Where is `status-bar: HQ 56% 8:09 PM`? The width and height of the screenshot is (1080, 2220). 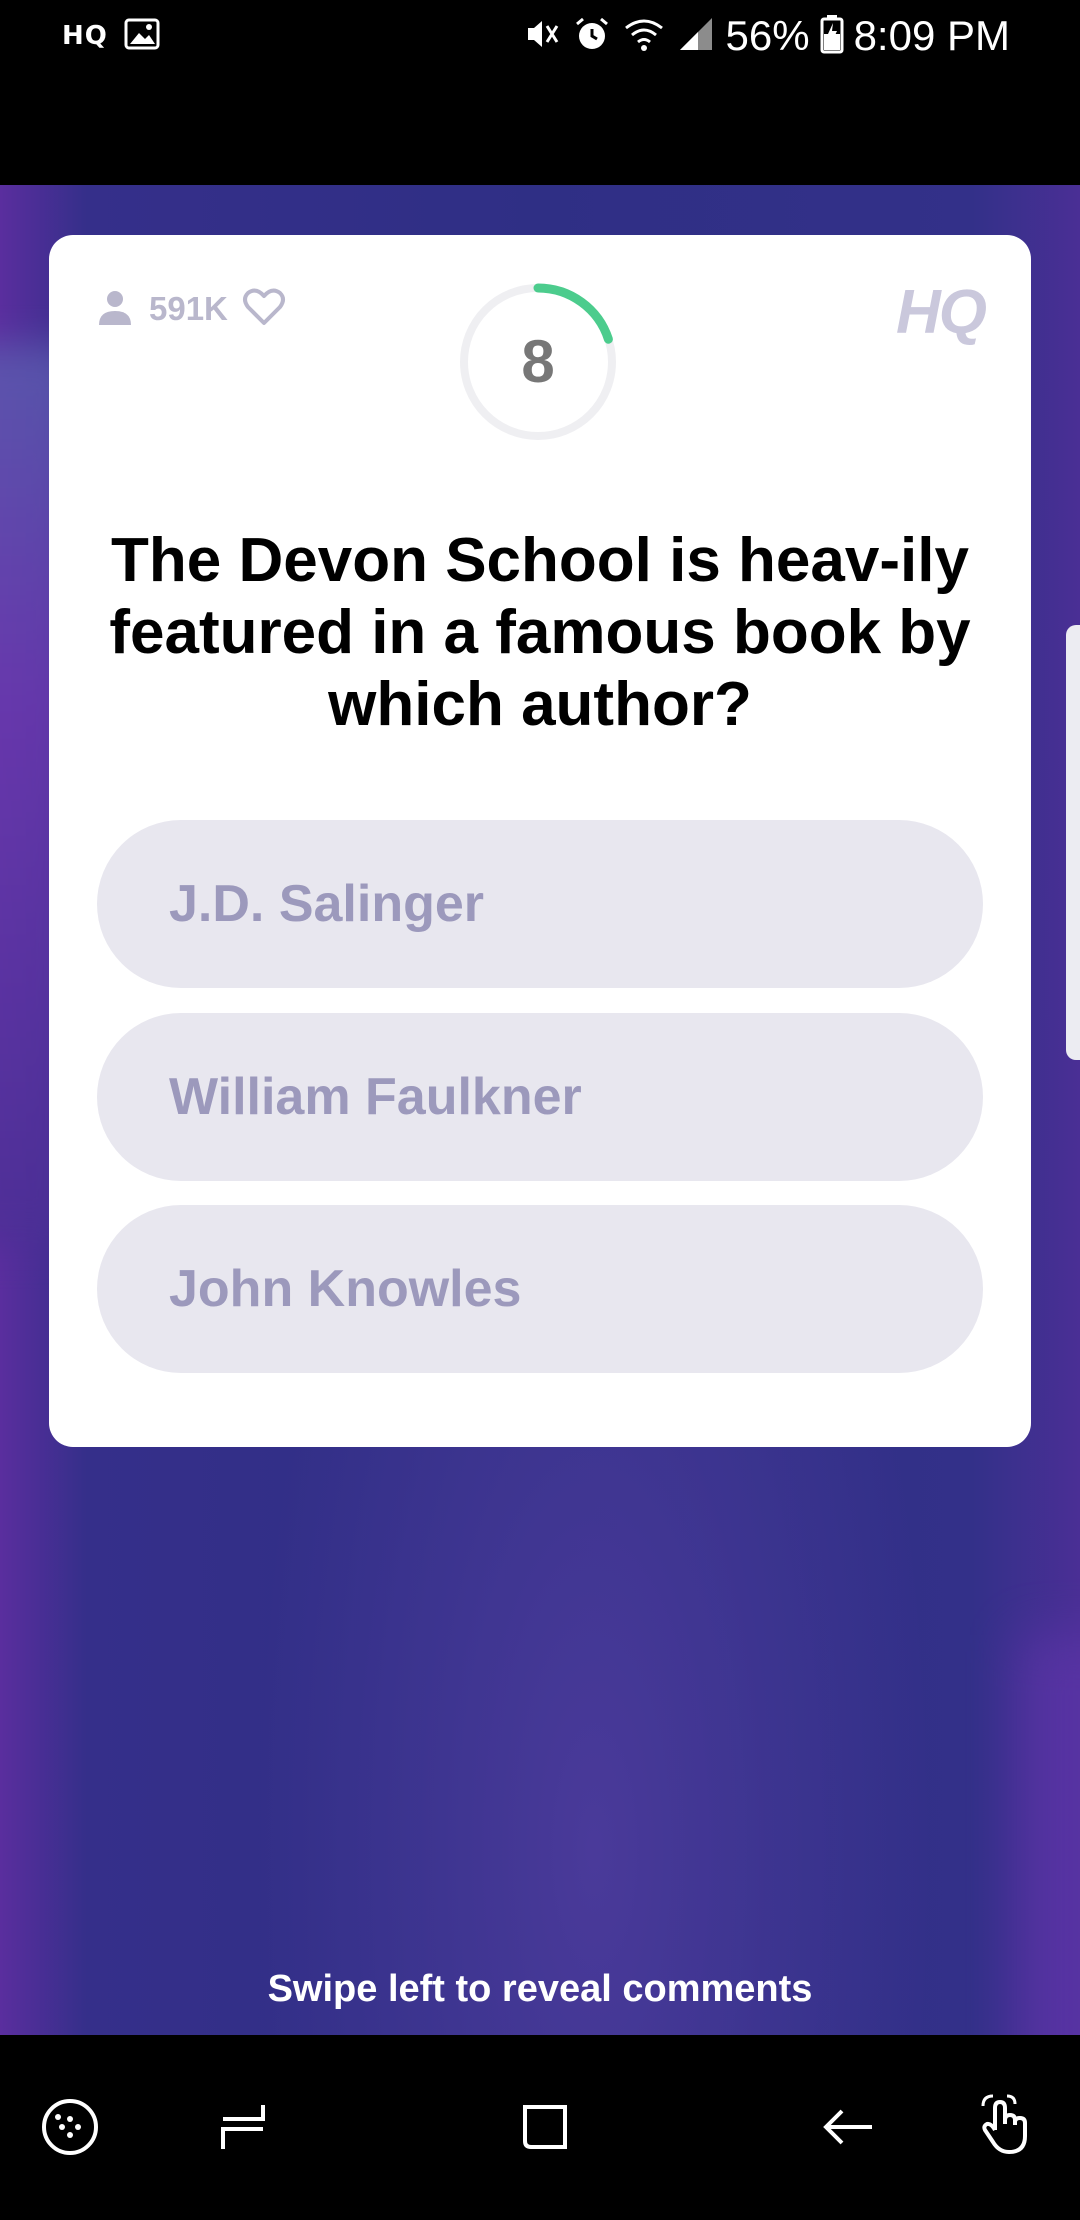 status-bar: HQ 56% 8:09 PM is located at coordinates (540, 92).